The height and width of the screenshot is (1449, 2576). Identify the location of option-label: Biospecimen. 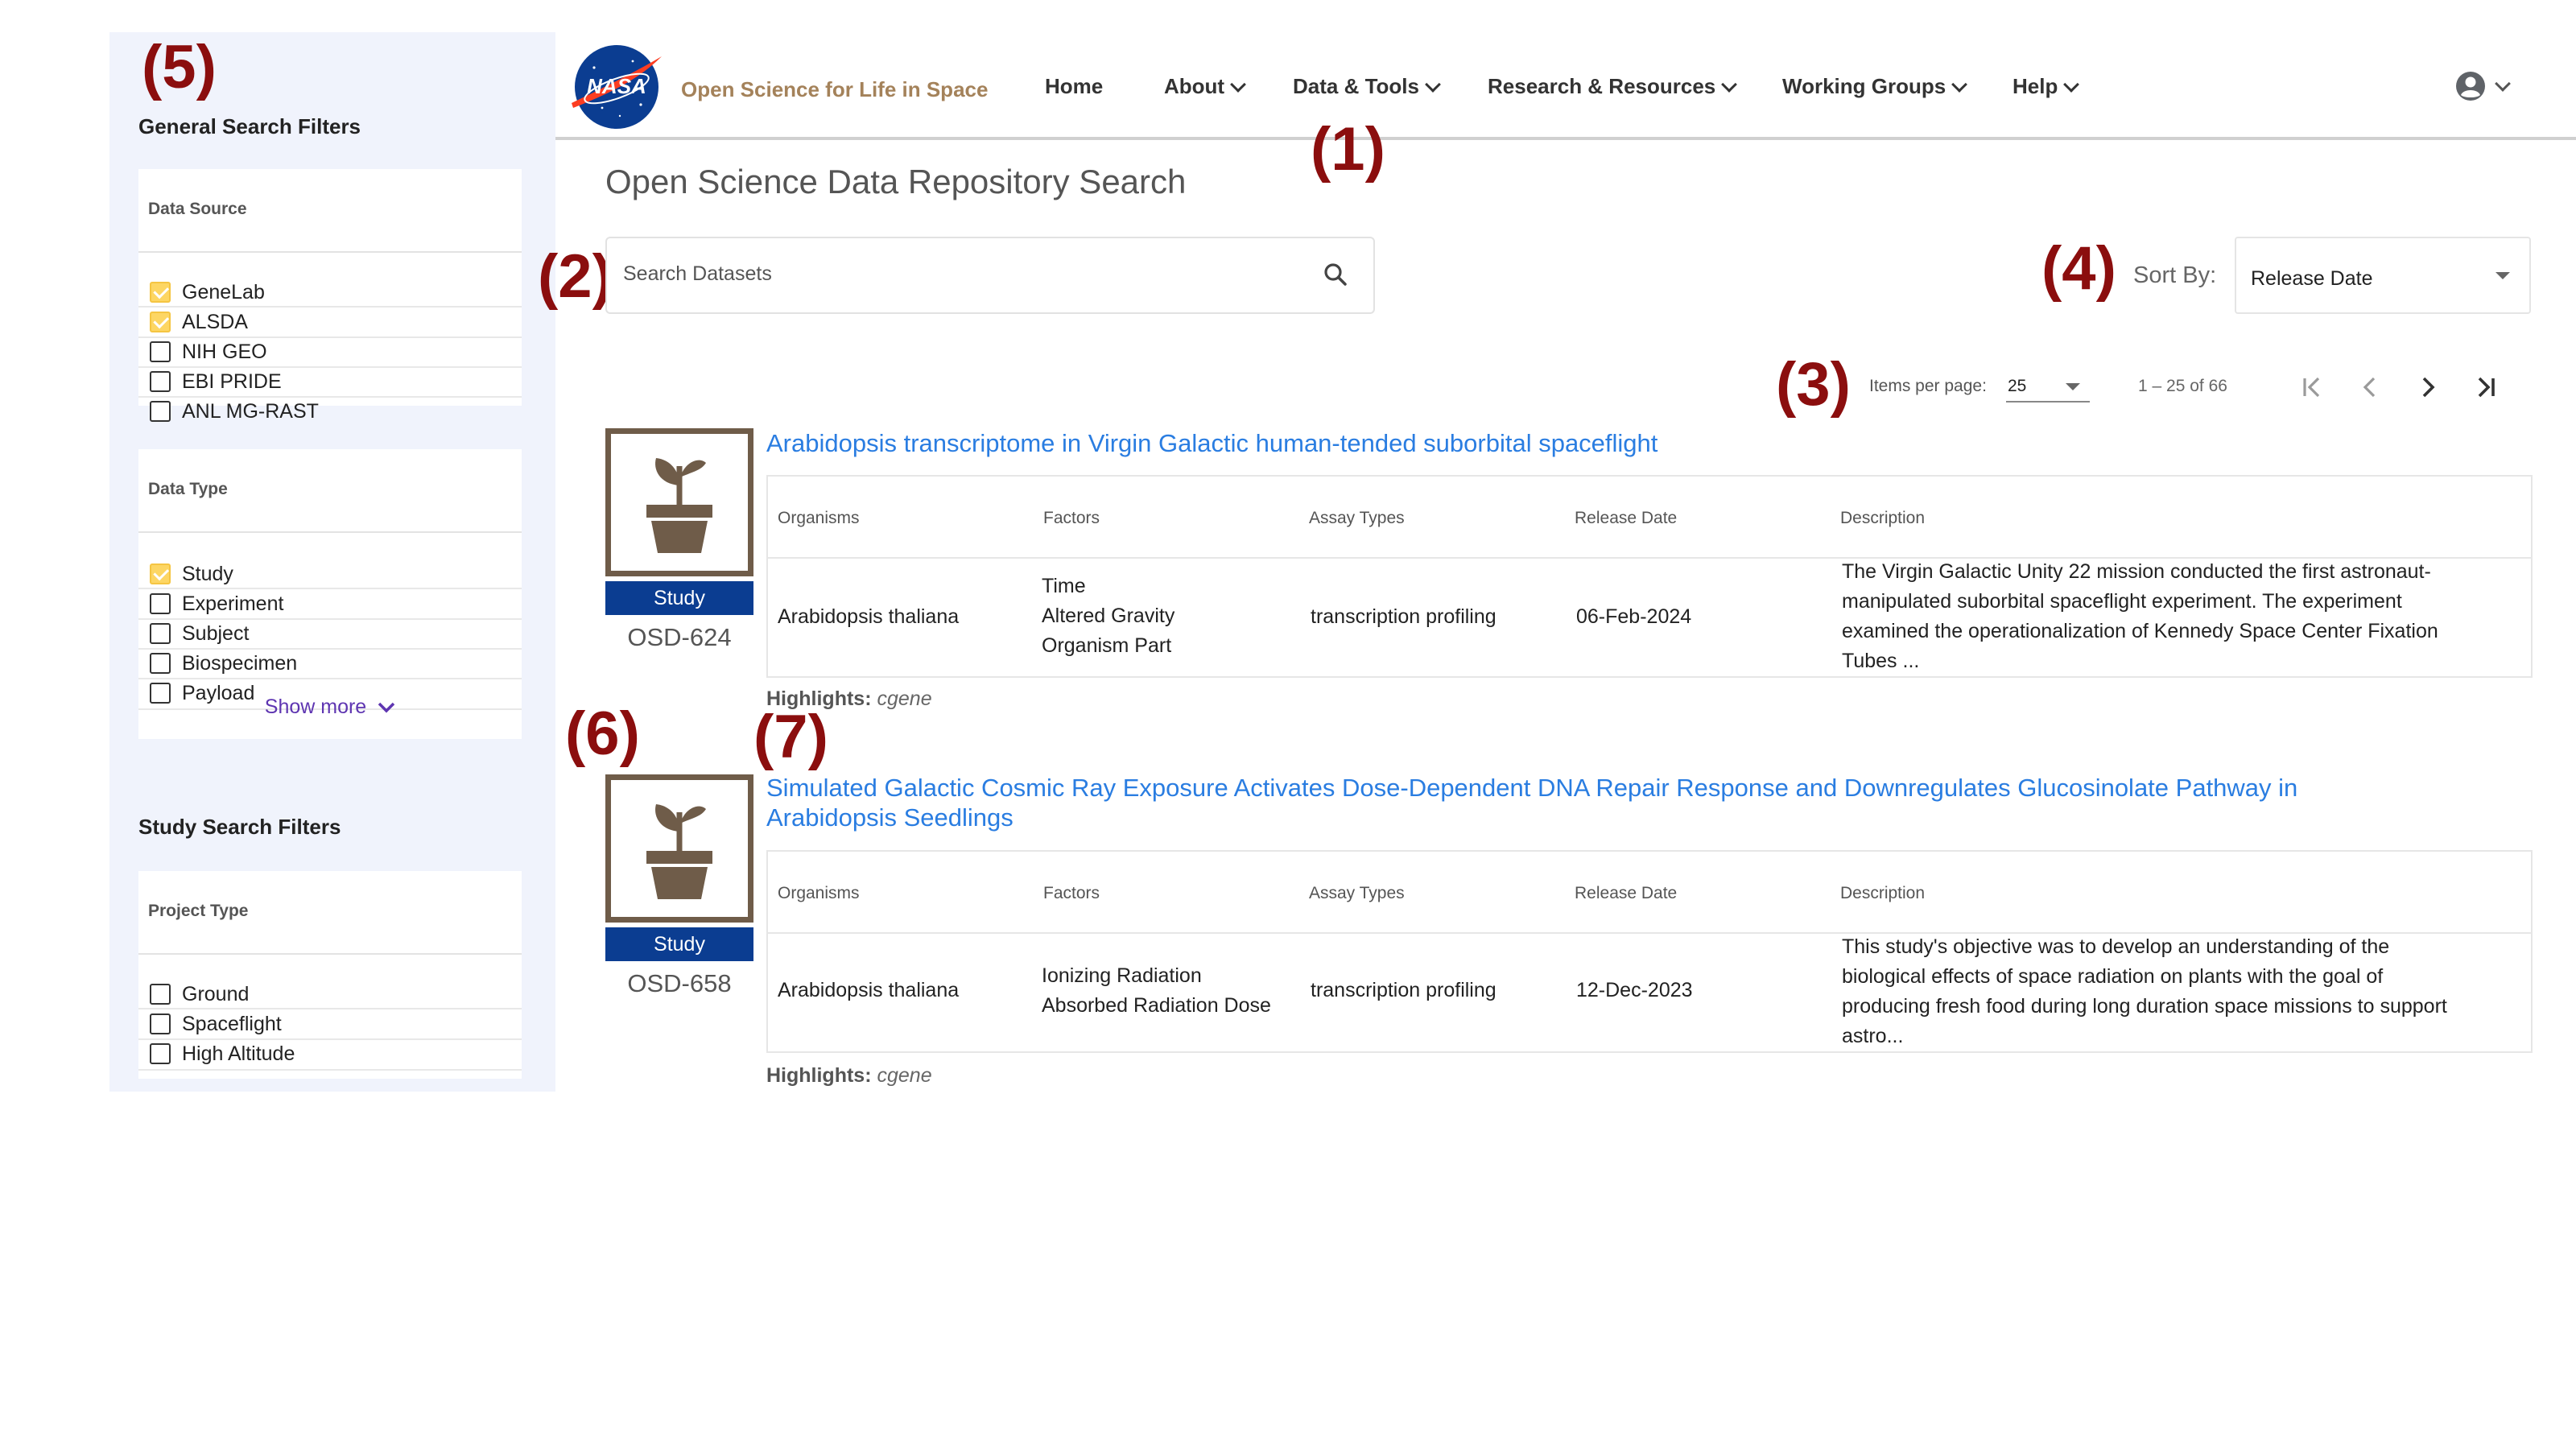
(240, 663).